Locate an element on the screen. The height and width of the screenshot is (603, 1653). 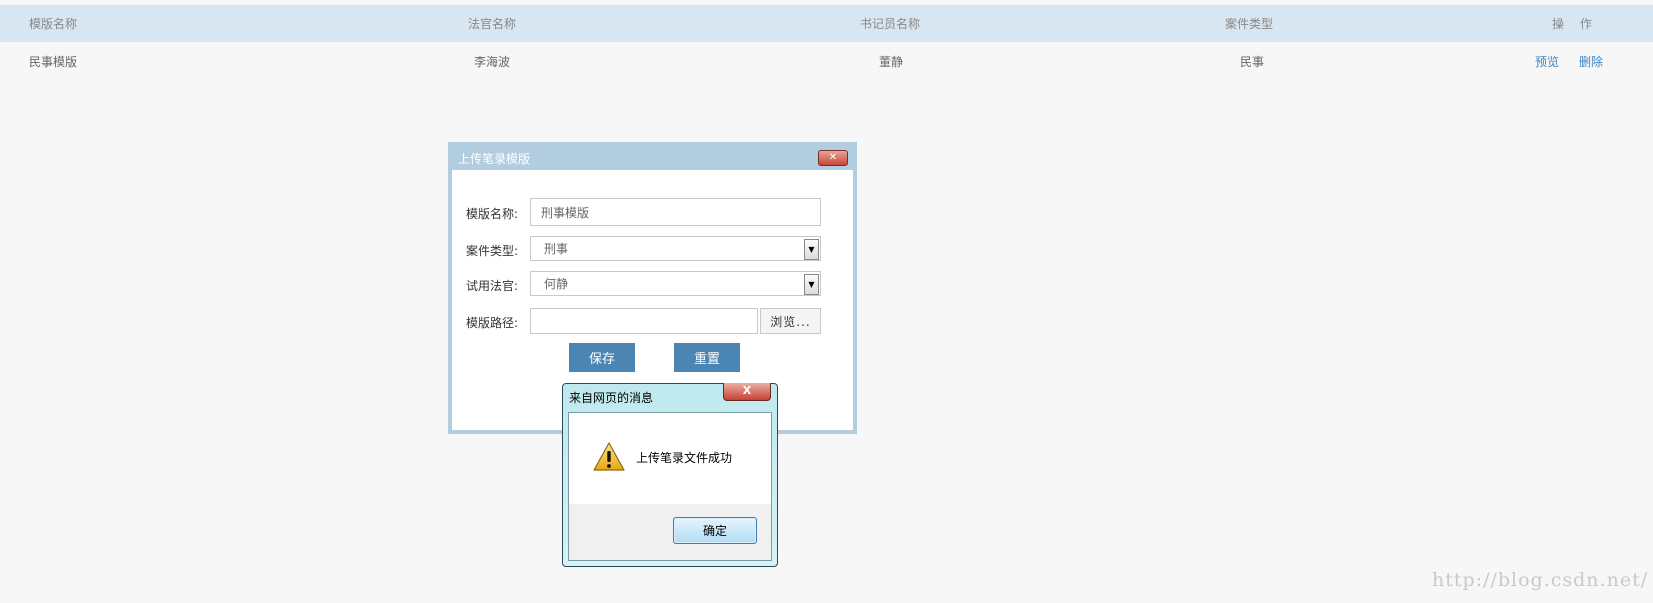
judge-select: 何静 ▼ is located at coordinates (675, 283).